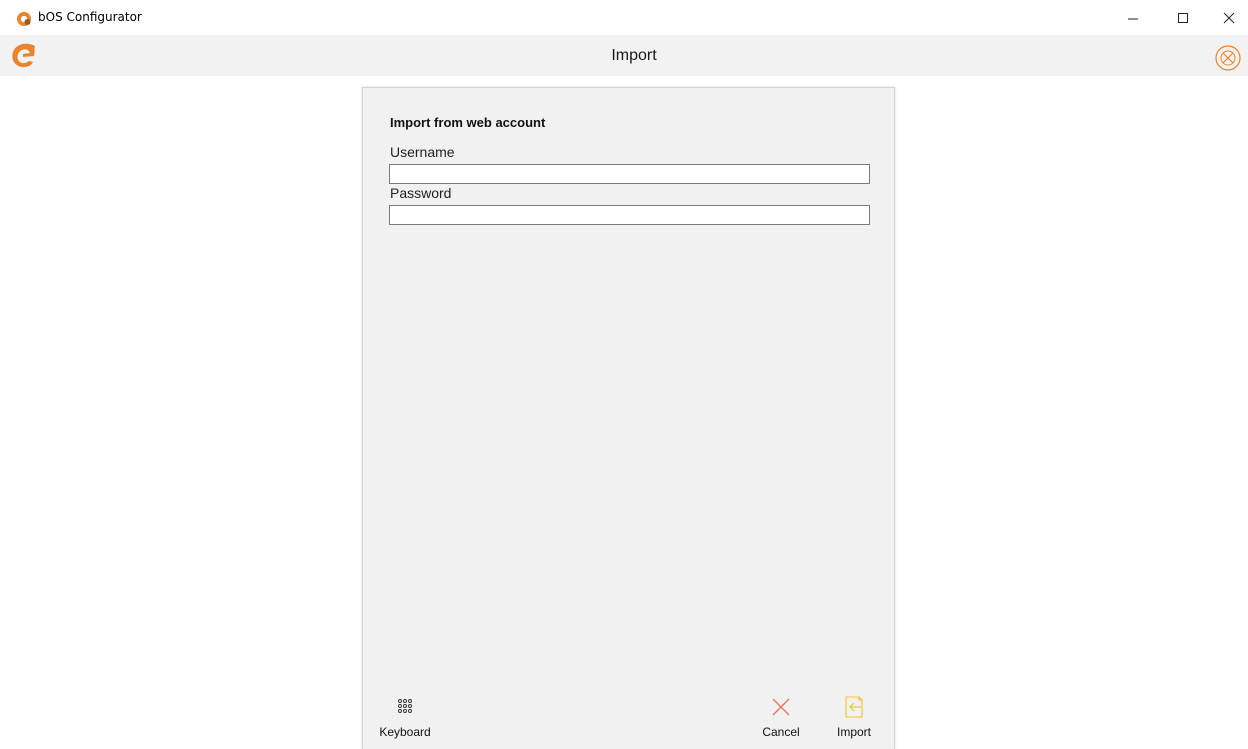 This screenshot has width=1248, height=749. I want to click on import-button: Import, so click(854, 716).